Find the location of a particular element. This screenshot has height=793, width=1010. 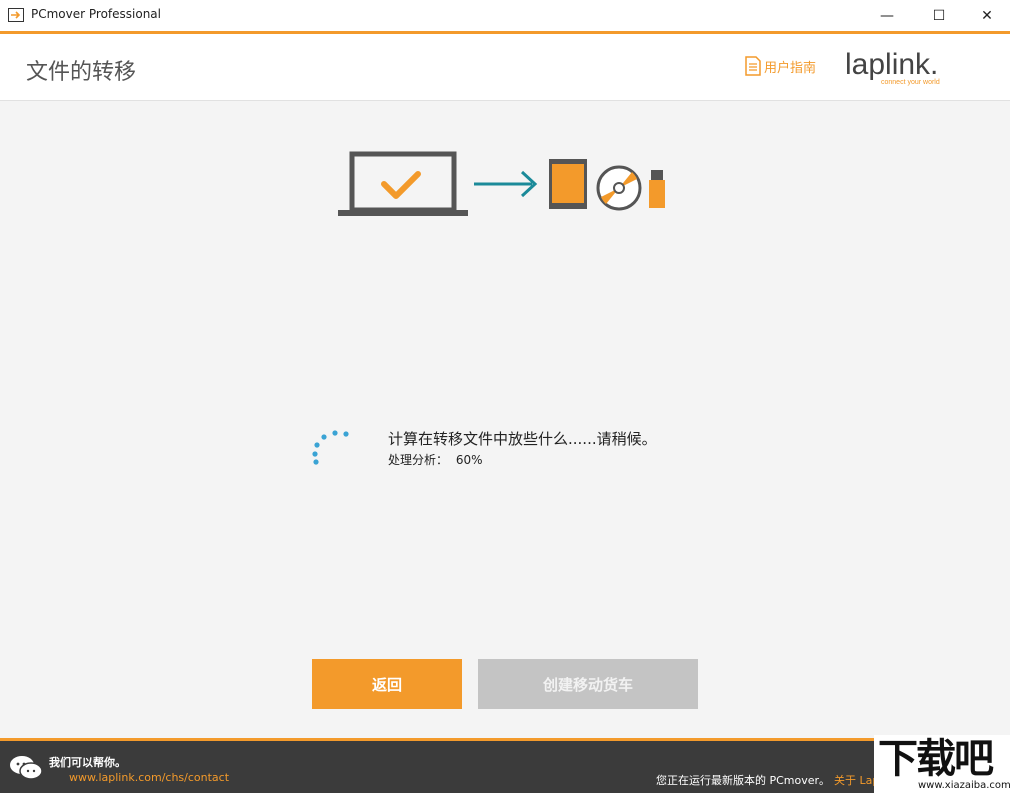

minimize-button: — is located at coordinates (887, 15).